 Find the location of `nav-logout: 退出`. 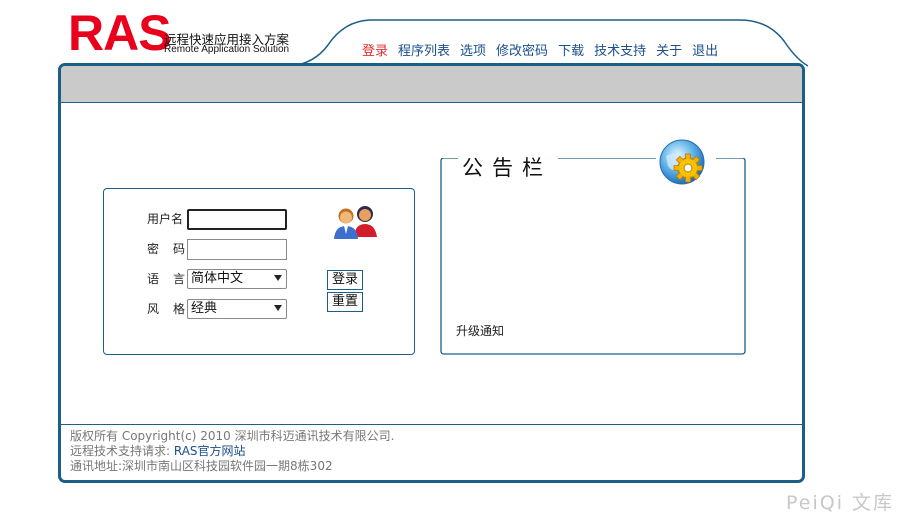

nav-logout: 退出 is located at coordinates (705, 53).